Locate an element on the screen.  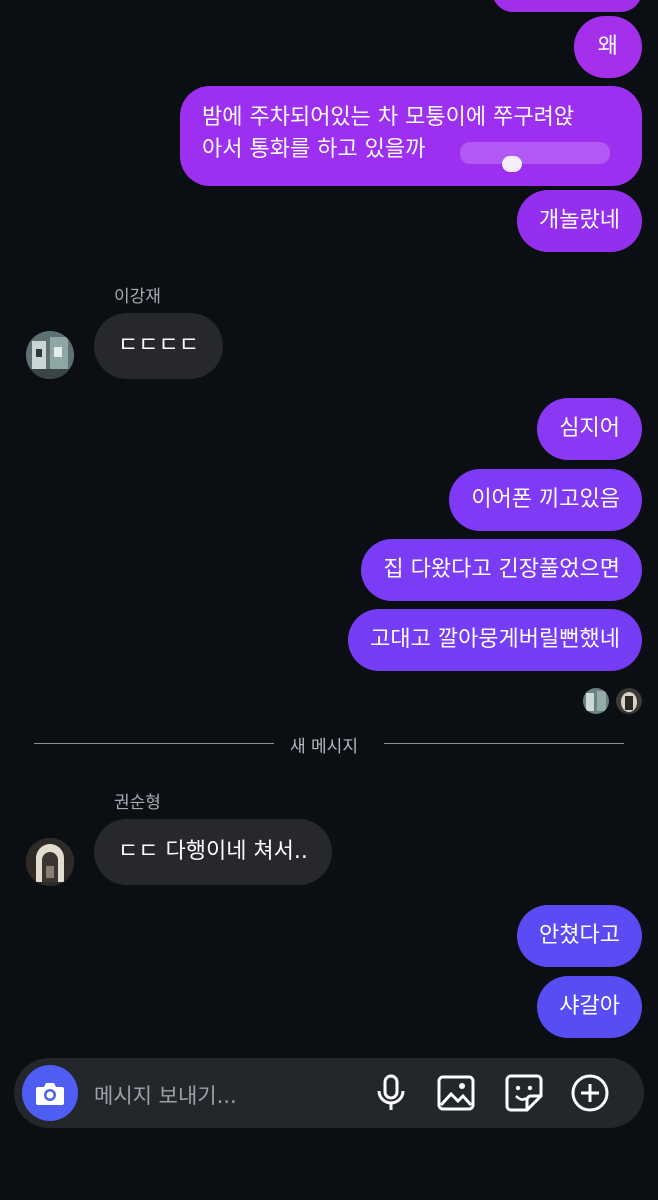
camera-icon is located at coordinates (50, 1094).